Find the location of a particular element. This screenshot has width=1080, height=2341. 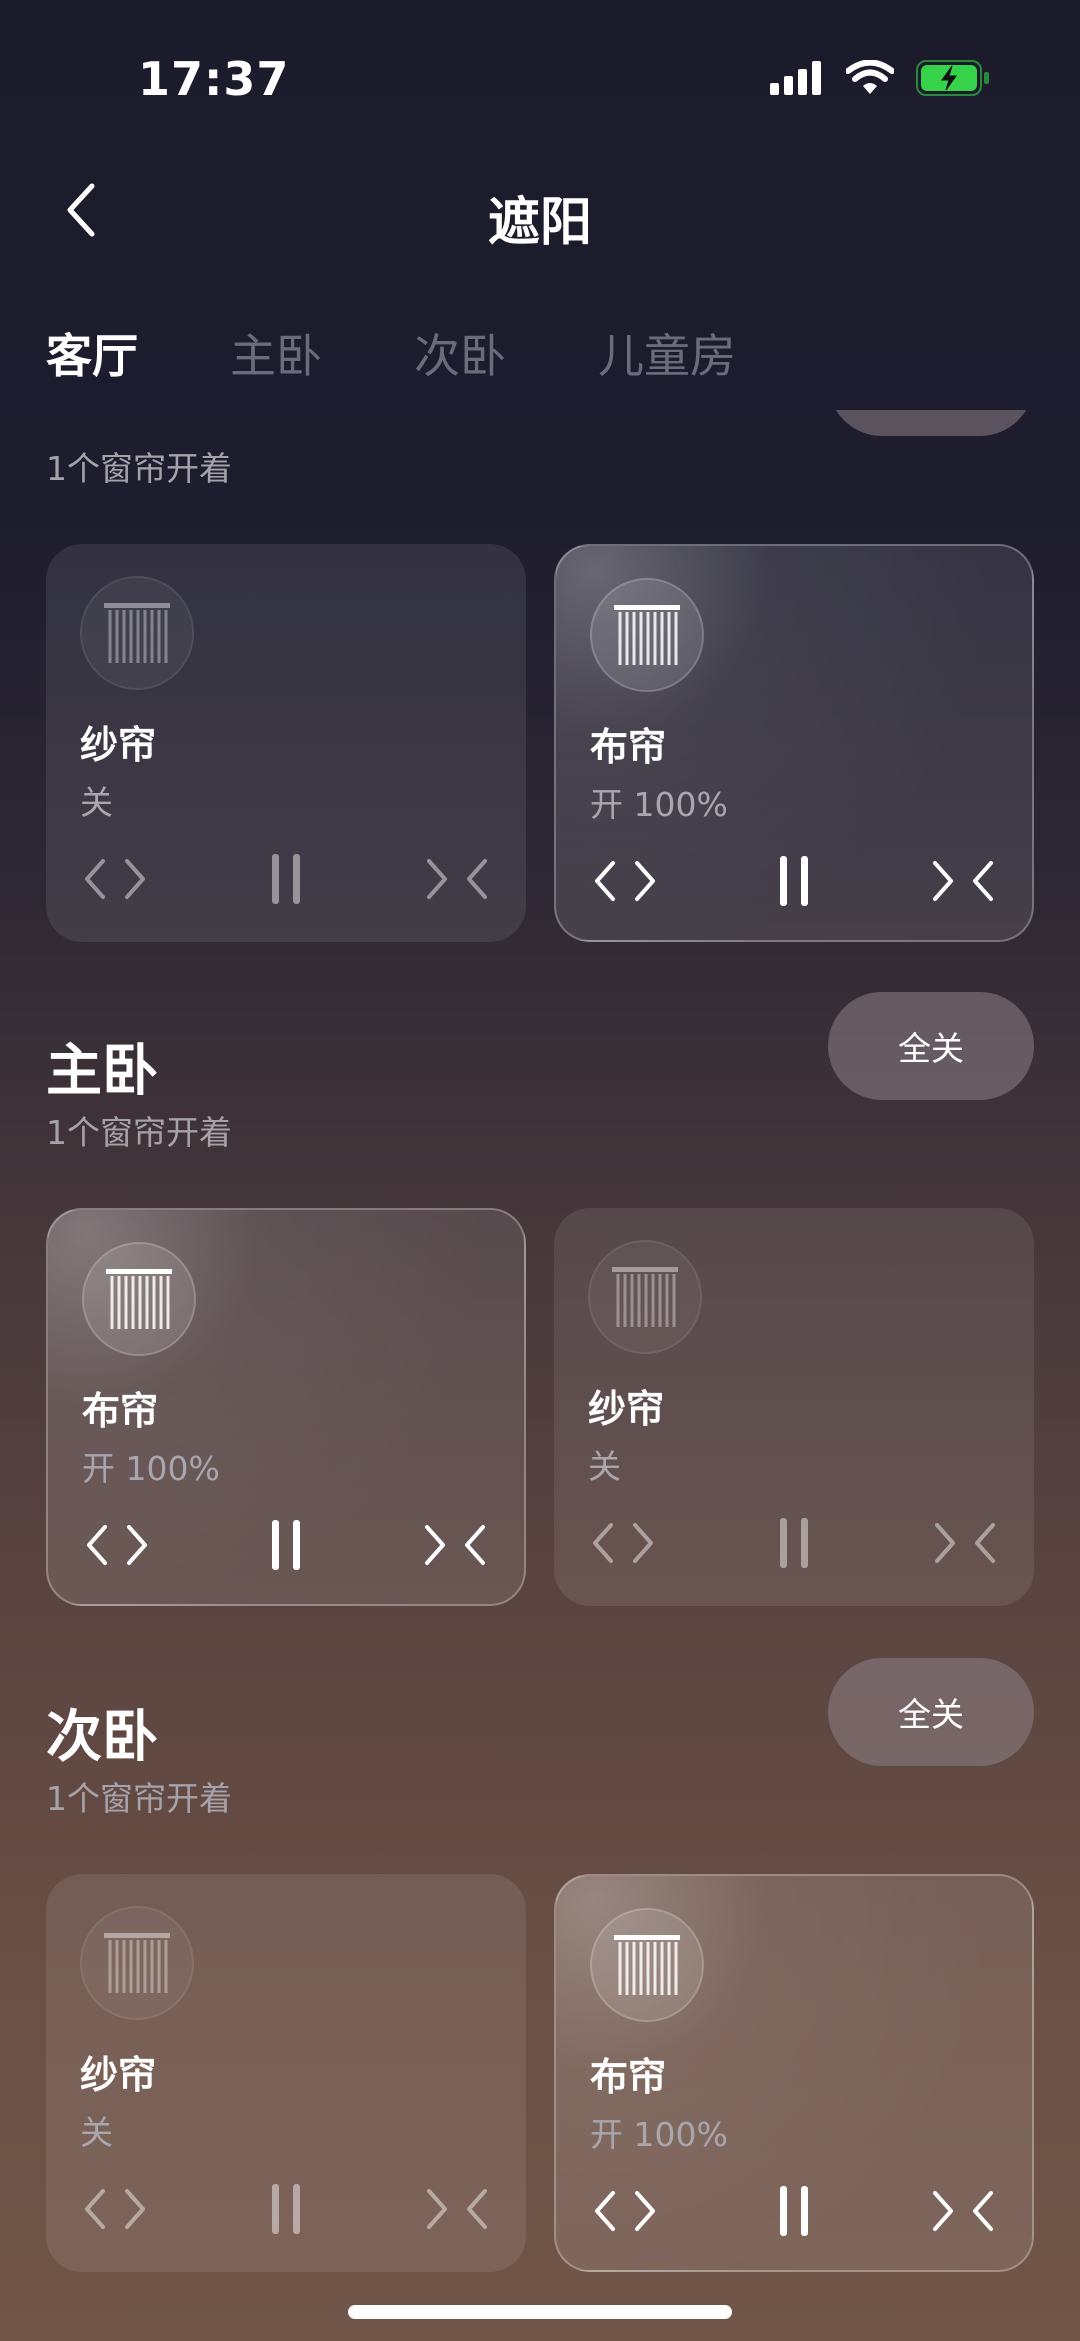

tab-living-room: 客厅 is located at coordinates (92, 353).